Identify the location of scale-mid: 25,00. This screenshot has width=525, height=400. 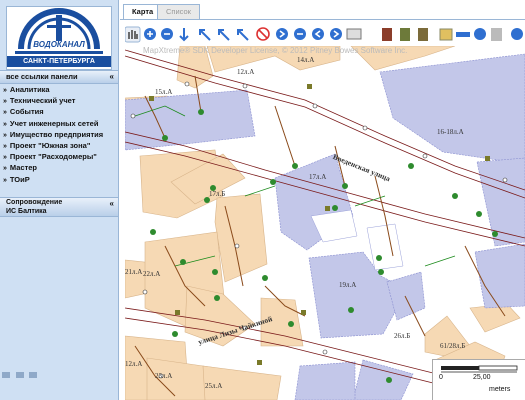
(482, 377).